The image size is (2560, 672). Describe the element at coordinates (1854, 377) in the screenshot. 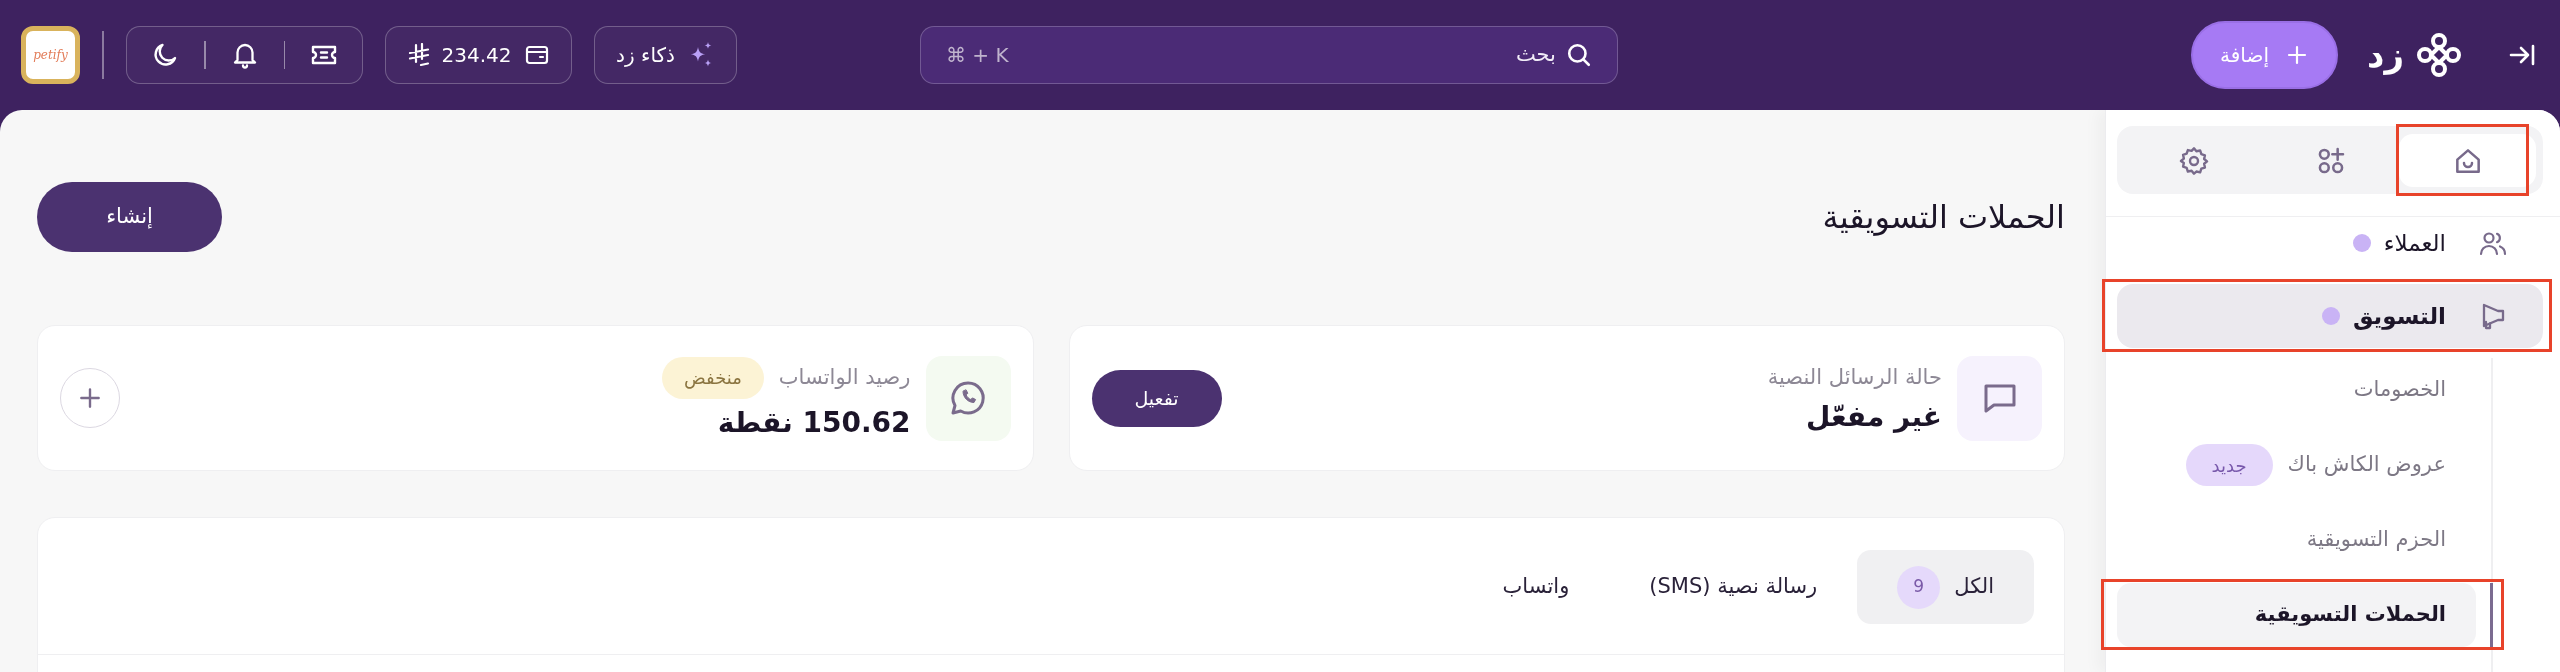

I see `card-label: حالة الرسائل النصية` at that location.